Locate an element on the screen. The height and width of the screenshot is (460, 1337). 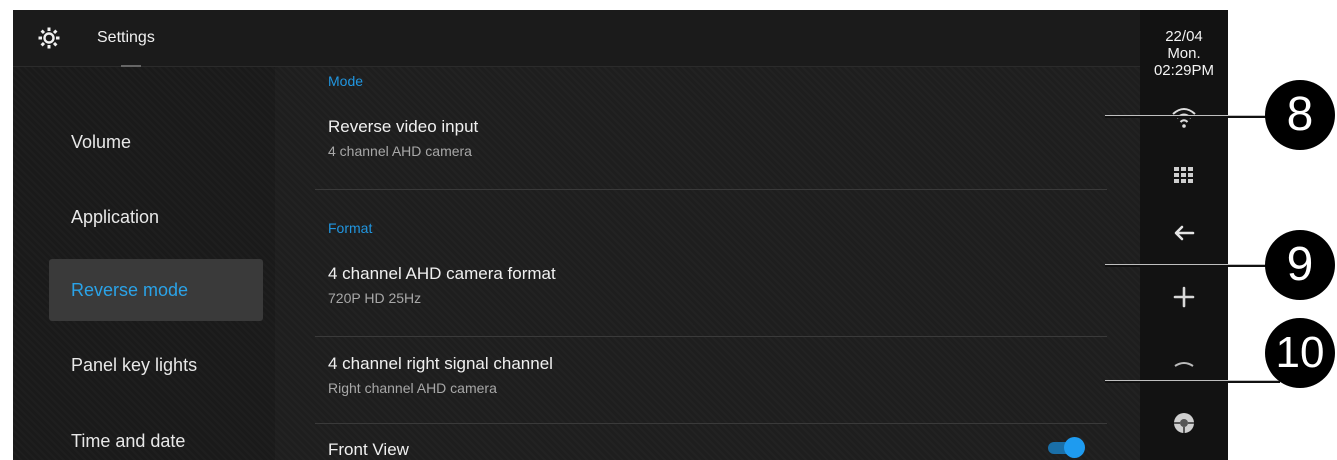
callout-8: 8 is located at coordinates (1300, 115).